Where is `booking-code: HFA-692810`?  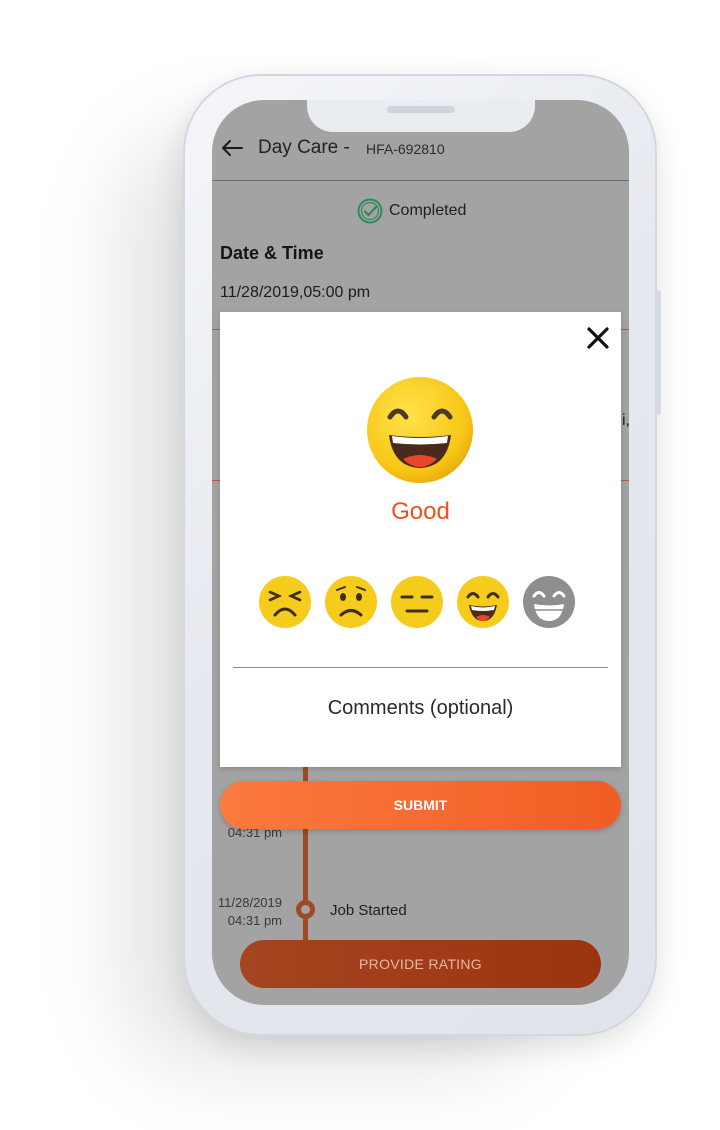
booking-code: HFA-692810 is located at coordinates (405, 149).